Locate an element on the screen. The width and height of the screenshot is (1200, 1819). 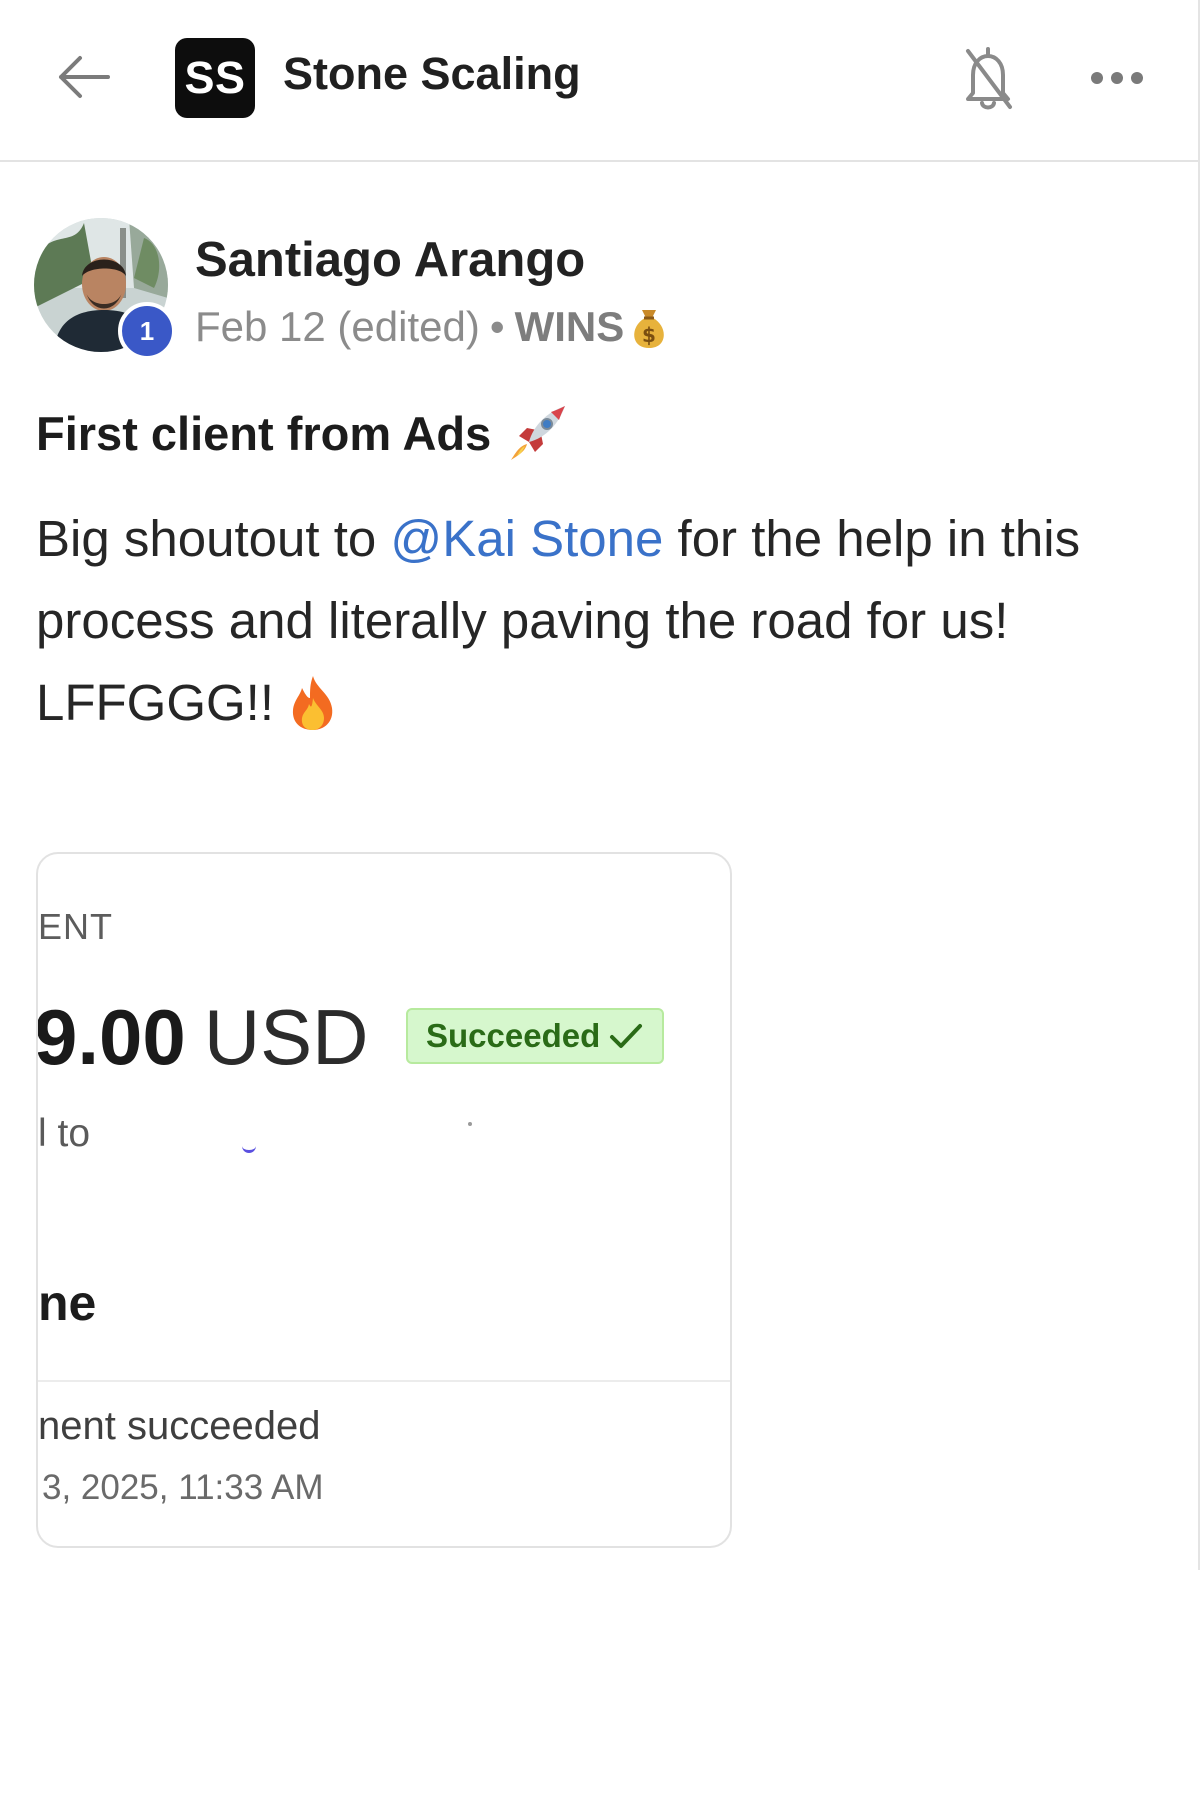
back-button is located at coordinates (83, 77).